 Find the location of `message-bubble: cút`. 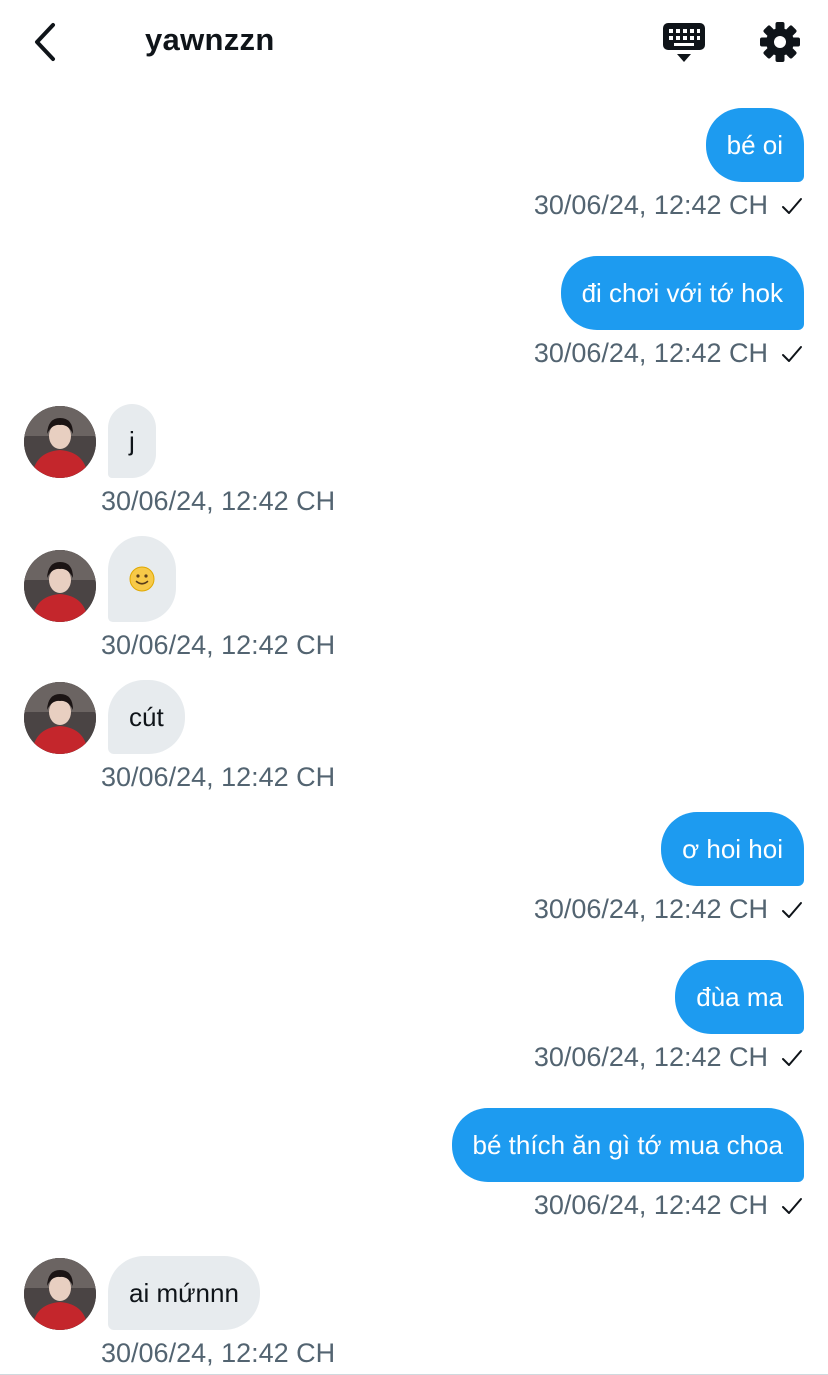

message-bubble: cút is located at coordinates (146, 717).